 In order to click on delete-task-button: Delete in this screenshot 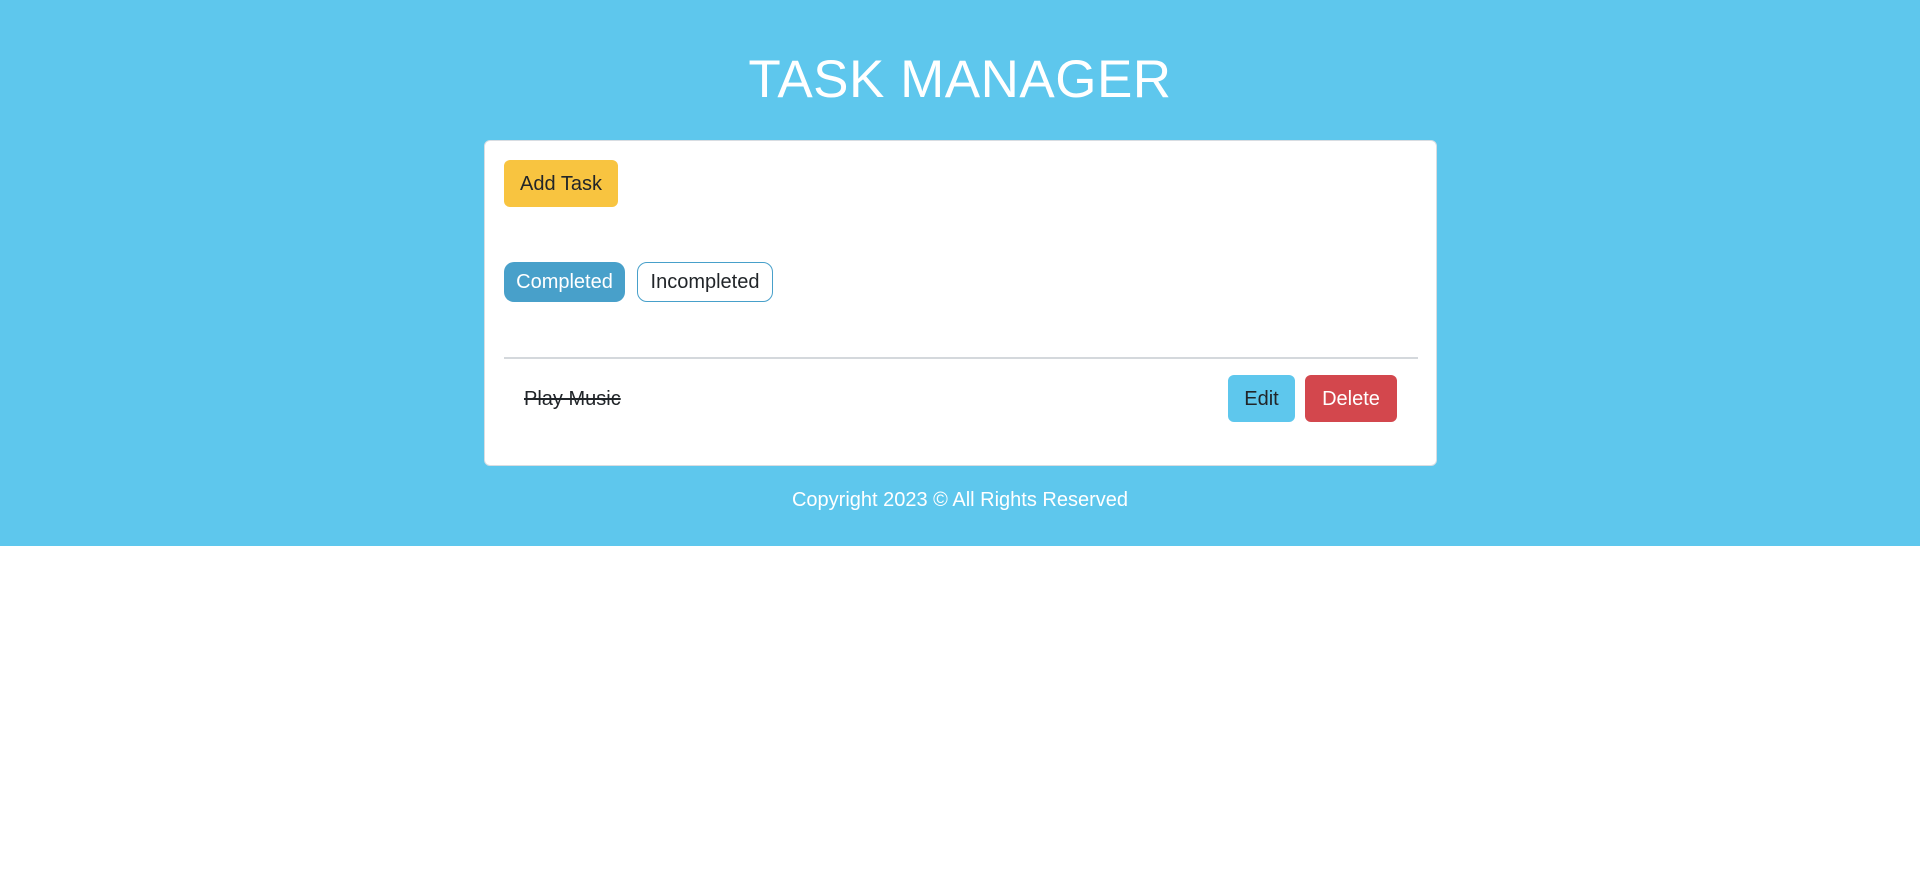, I will do `click(1351, 398)`.